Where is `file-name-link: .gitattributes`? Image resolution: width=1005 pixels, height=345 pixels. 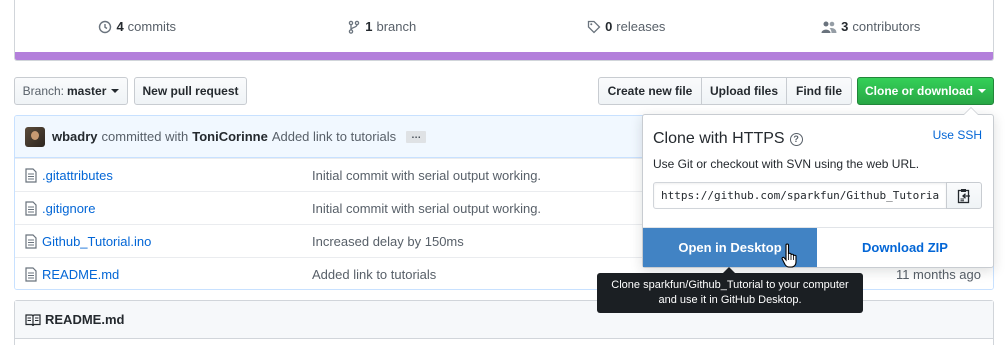 file-name-link: .gitattributes is located at coordinates (177, 175).